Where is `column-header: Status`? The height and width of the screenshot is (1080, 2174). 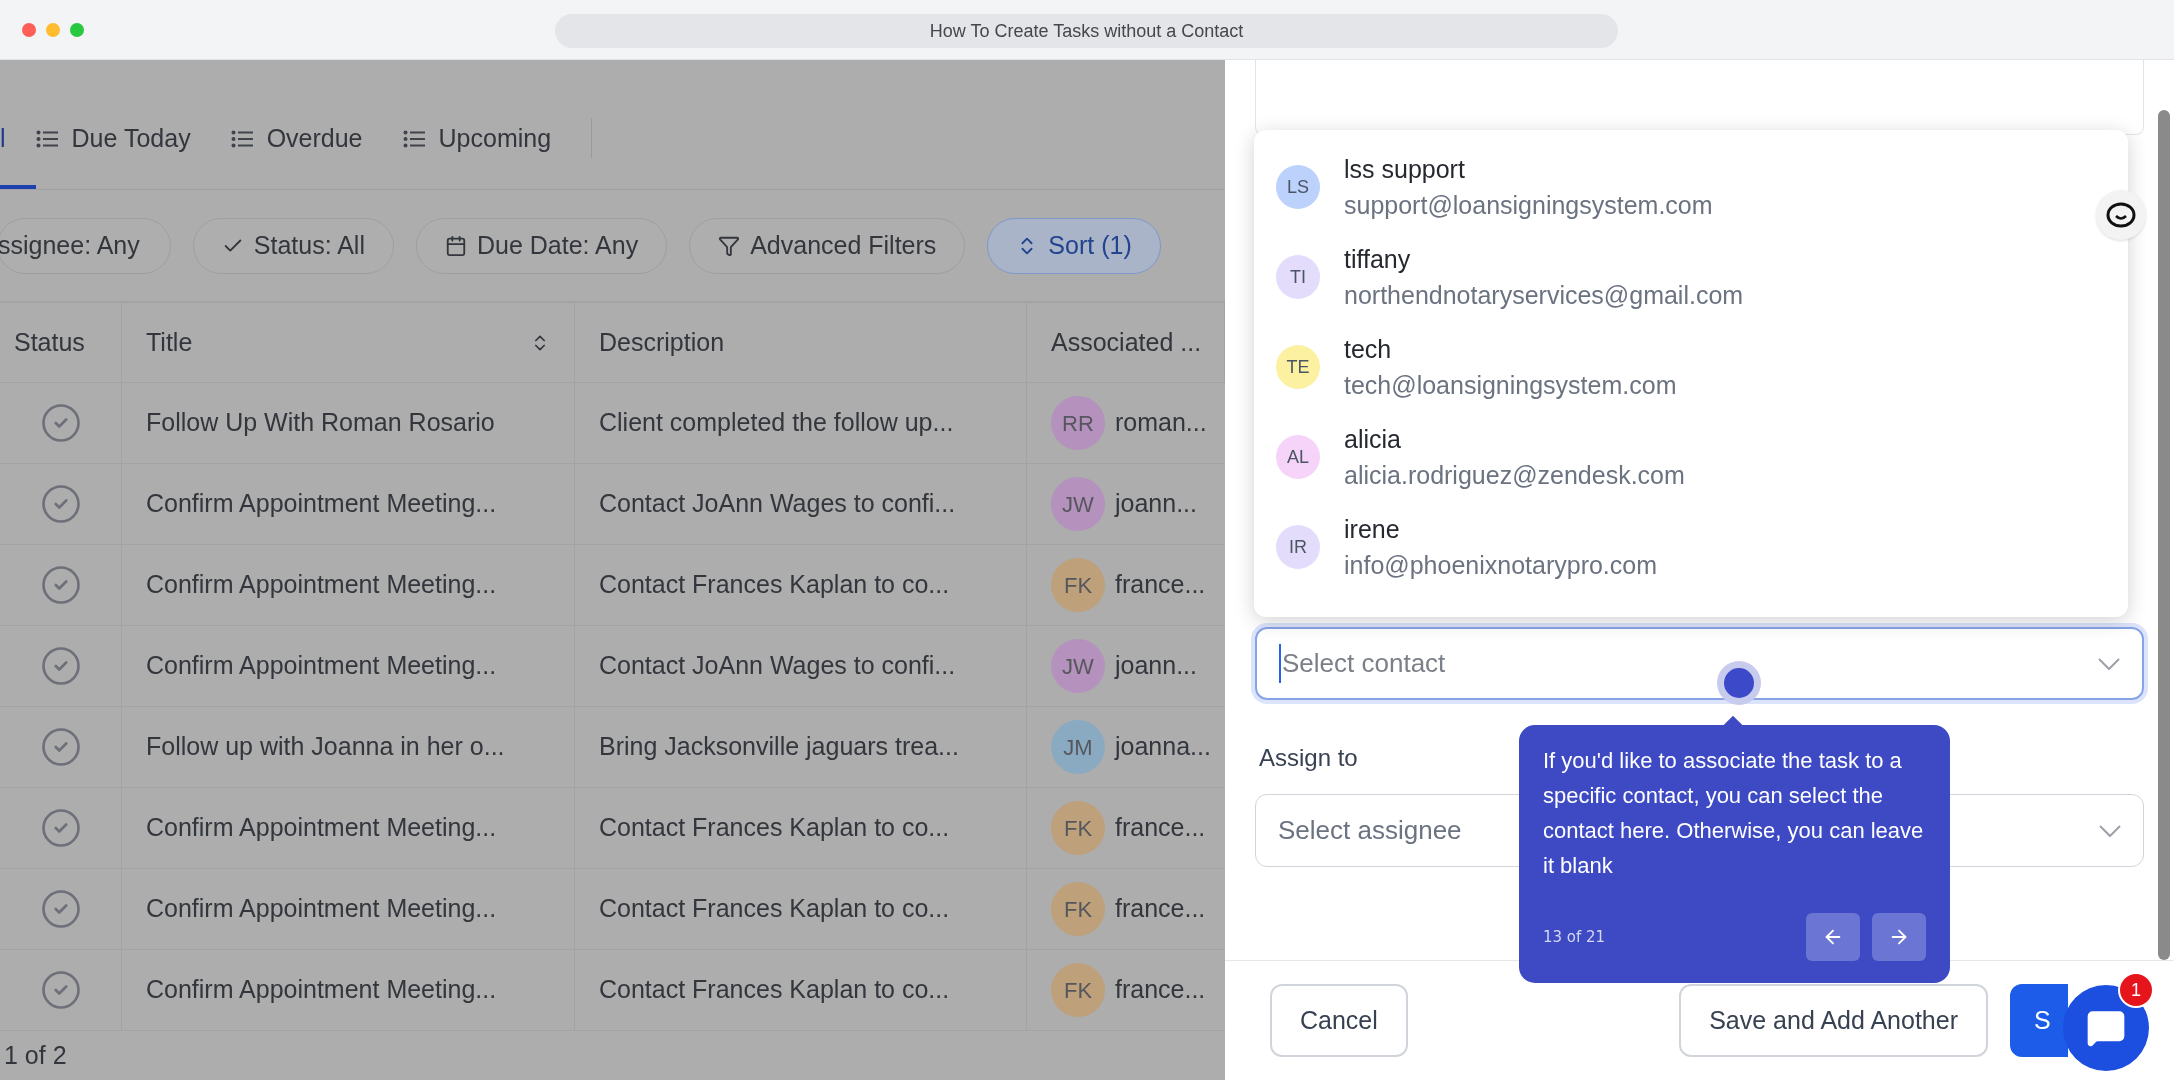 column-header: Status is located at coordinates (61, 342).